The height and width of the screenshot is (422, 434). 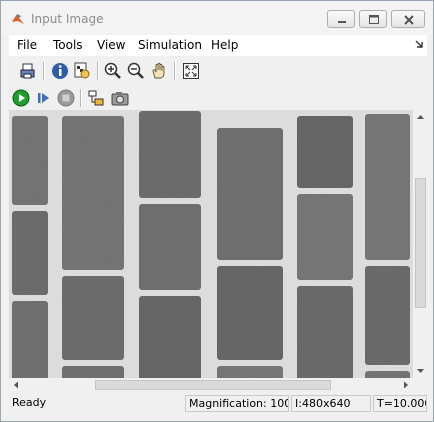 What do you see at coordinates (16, 385) in the screenshot?
I see `scroll-left-arrow-icon` at bounding box center [16, 385].